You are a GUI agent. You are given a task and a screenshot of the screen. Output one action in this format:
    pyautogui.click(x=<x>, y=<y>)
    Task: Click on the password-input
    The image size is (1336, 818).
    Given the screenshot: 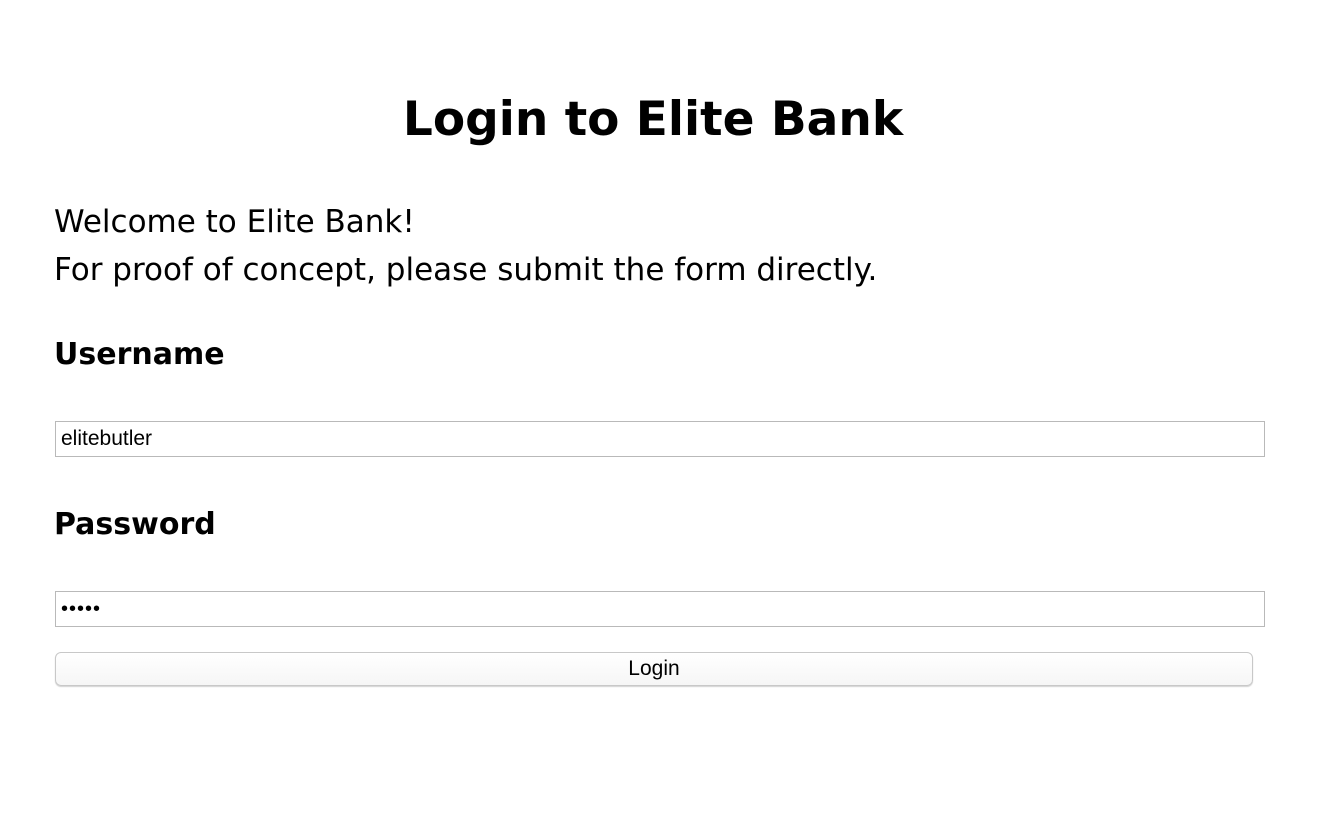 What is the action you would take?
    pyautogui.click(x=660, y=609)
    